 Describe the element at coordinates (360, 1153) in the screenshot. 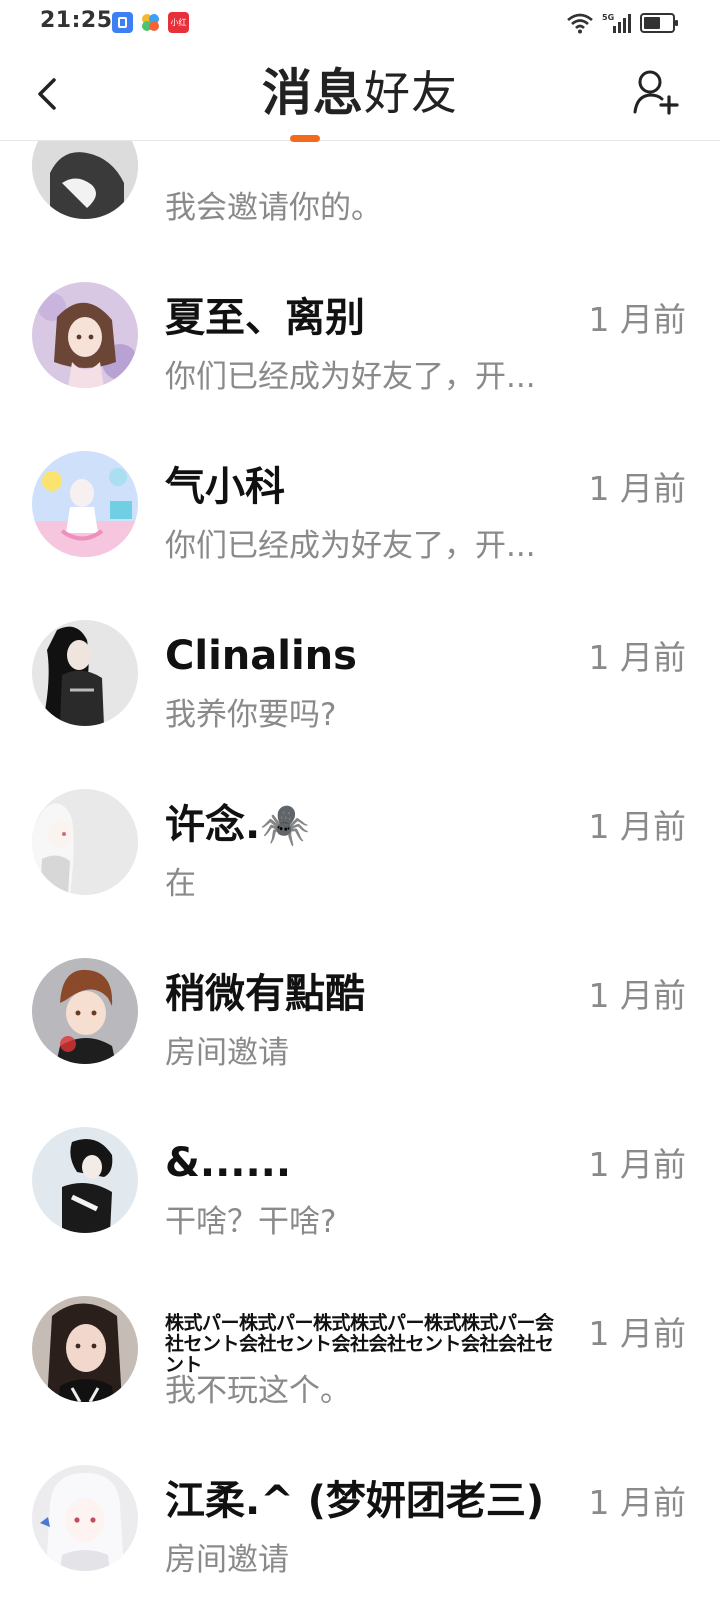

I see `conversation-row: &...... 干啥？干啥? 1 月前` at that location.